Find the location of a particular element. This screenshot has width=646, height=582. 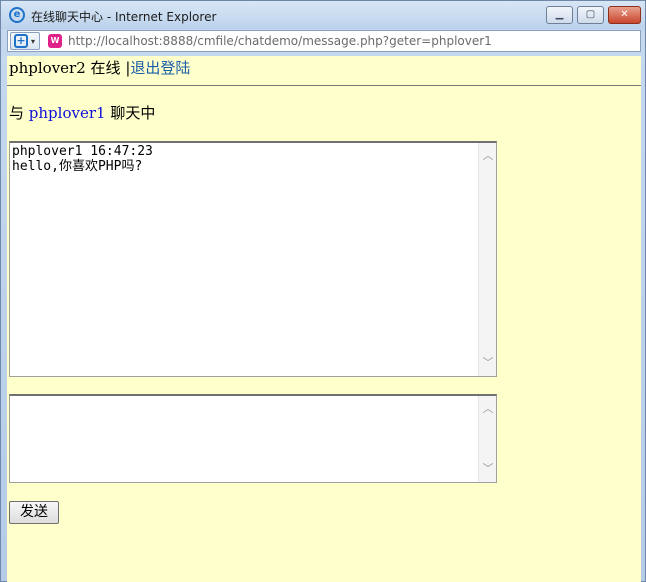

plus-icon: + is located at coordinates (21, 41).